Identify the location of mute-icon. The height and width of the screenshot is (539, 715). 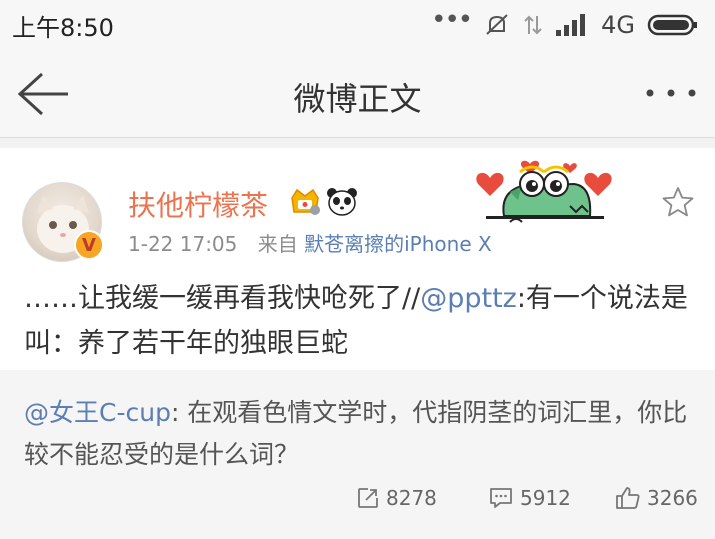
(497, 24).